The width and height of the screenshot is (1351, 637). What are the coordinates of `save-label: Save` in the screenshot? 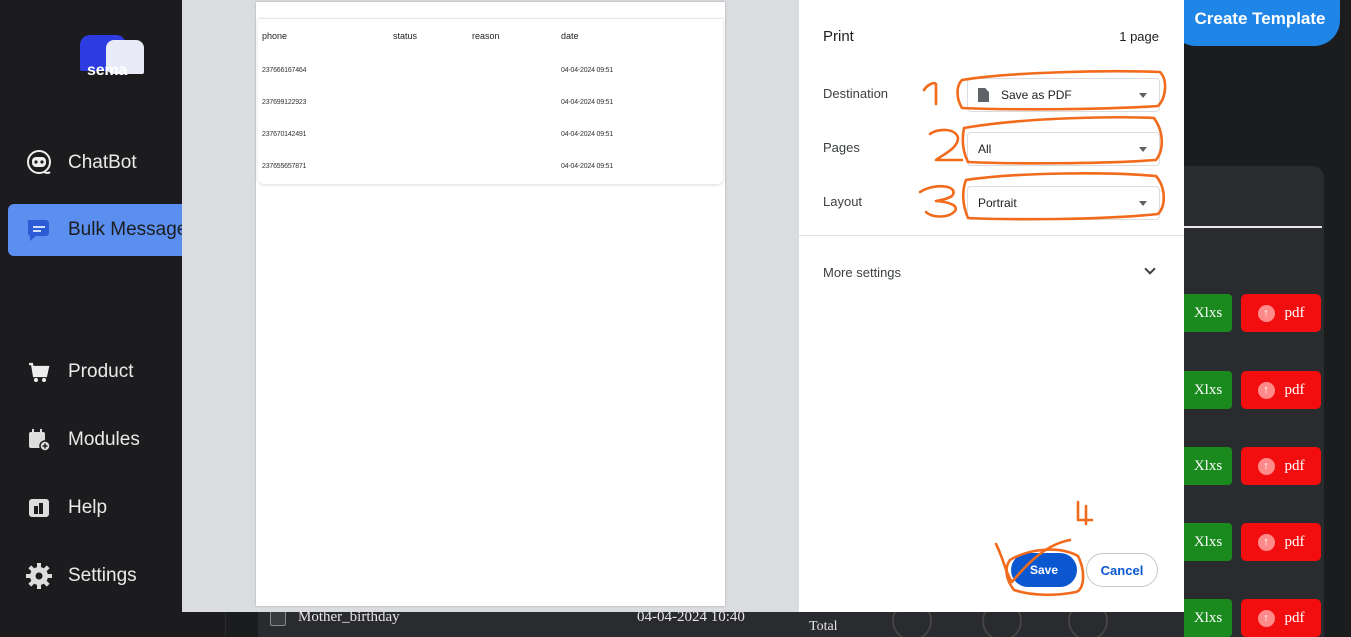 It's located at (1044, 570).